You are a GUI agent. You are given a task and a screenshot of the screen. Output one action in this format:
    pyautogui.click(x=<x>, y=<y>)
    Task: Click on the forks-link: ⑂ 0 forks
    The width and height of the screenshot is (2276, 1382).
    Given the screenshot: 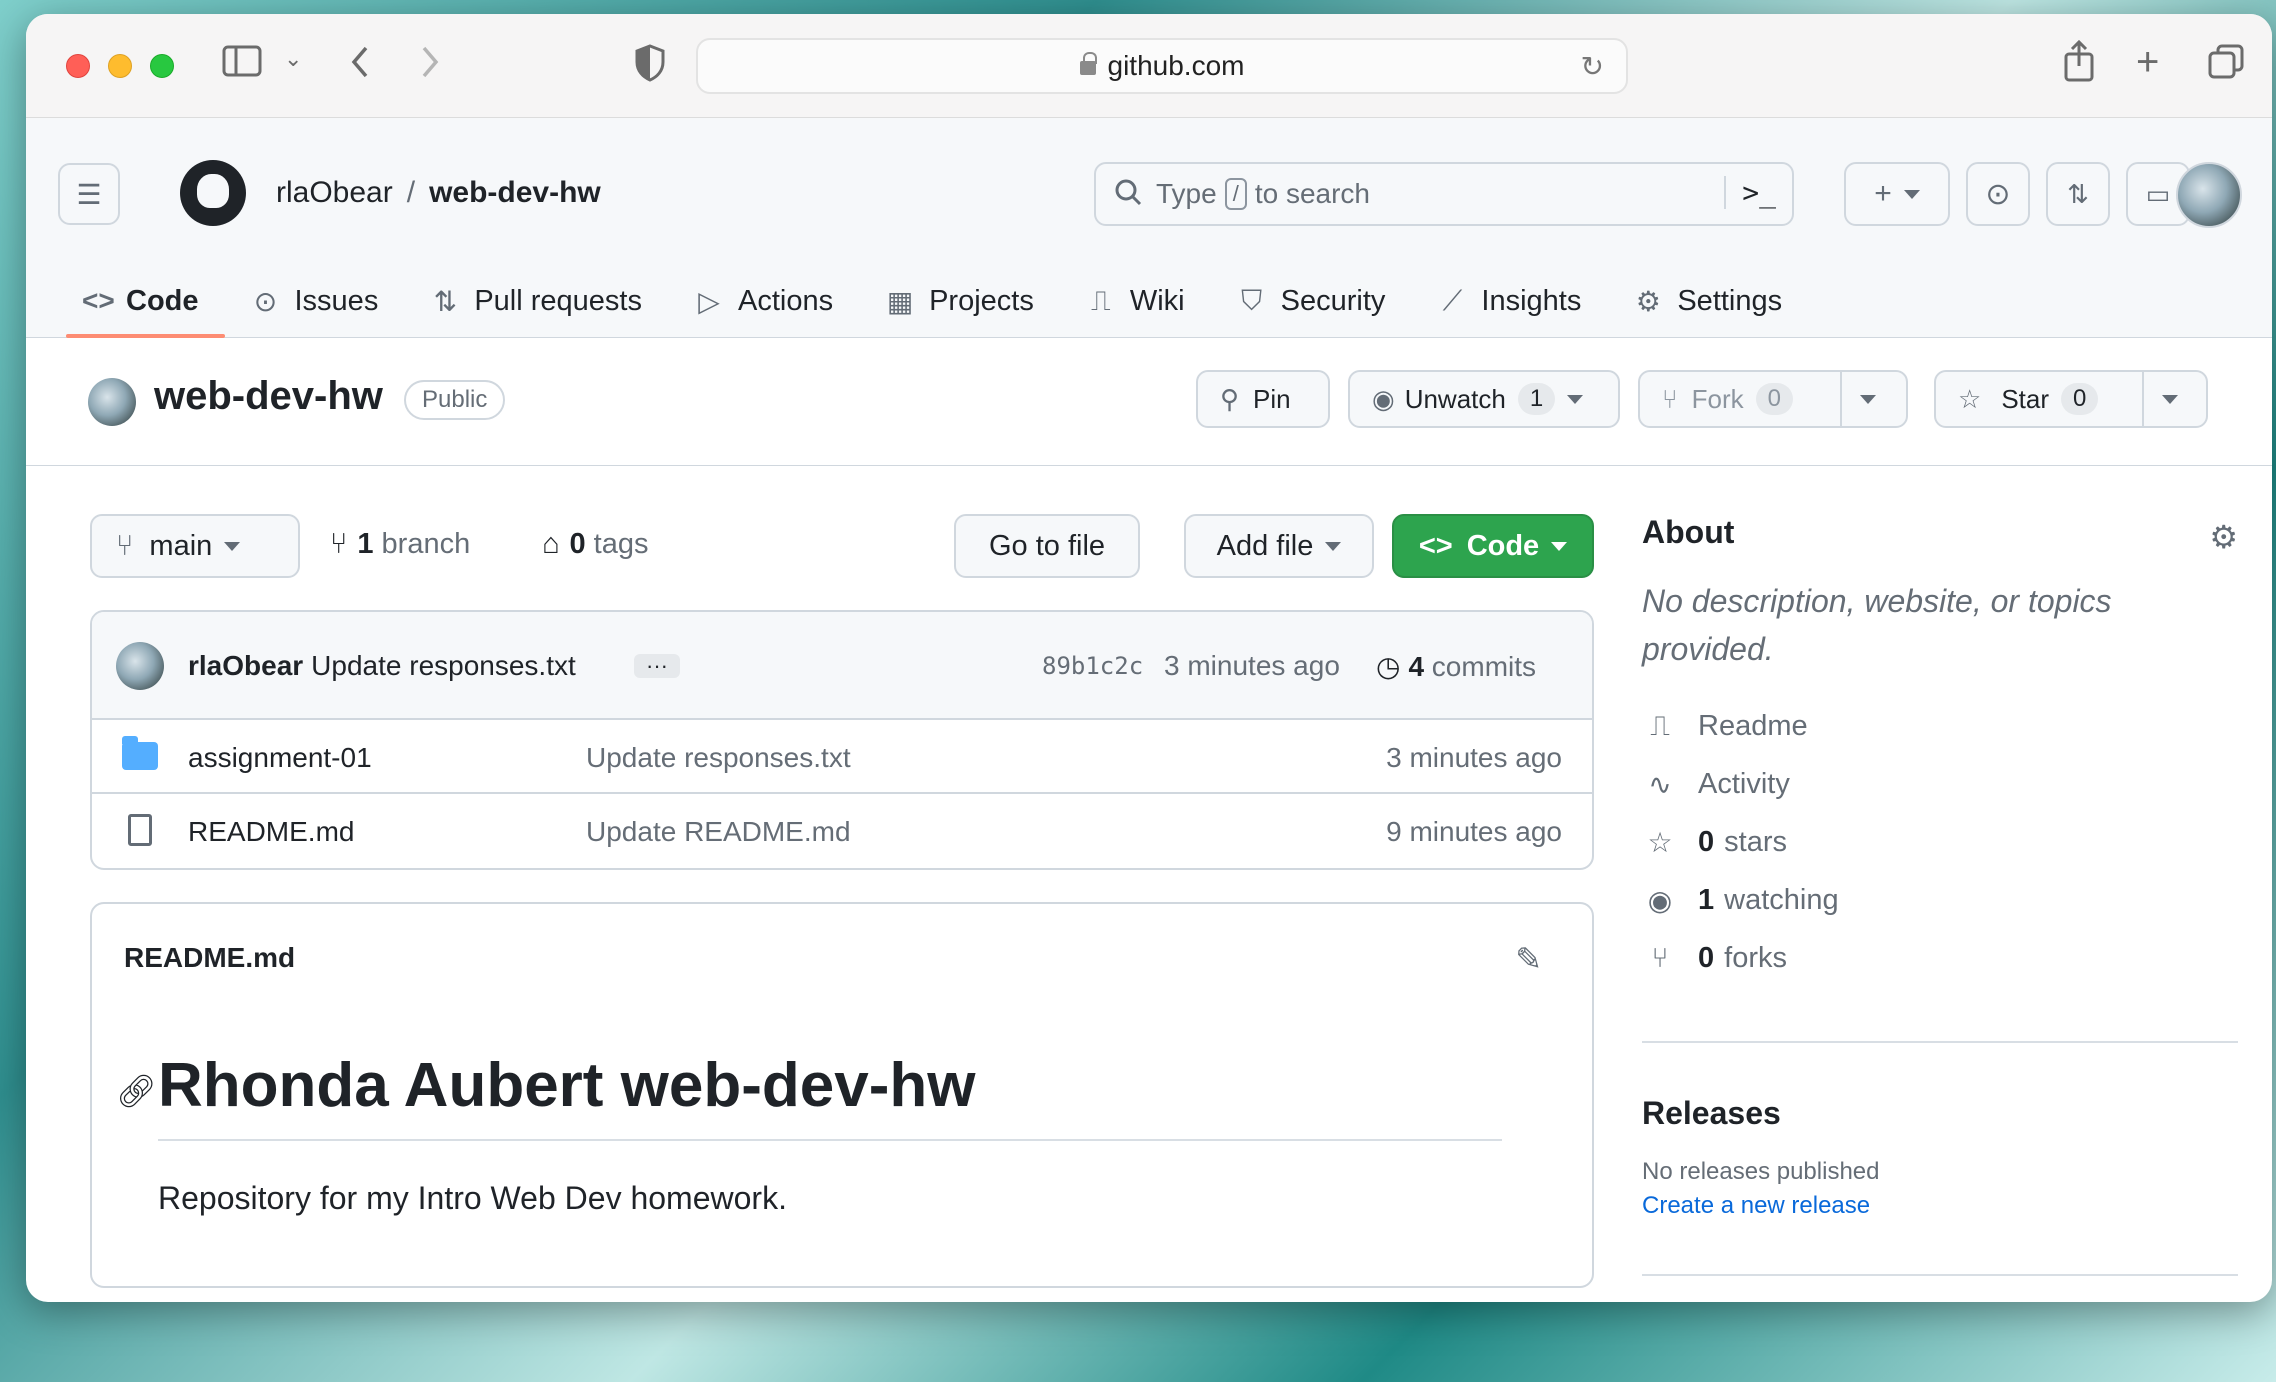 What is the action you would take?
    pyautogui.click(x=1940, y=958)
    